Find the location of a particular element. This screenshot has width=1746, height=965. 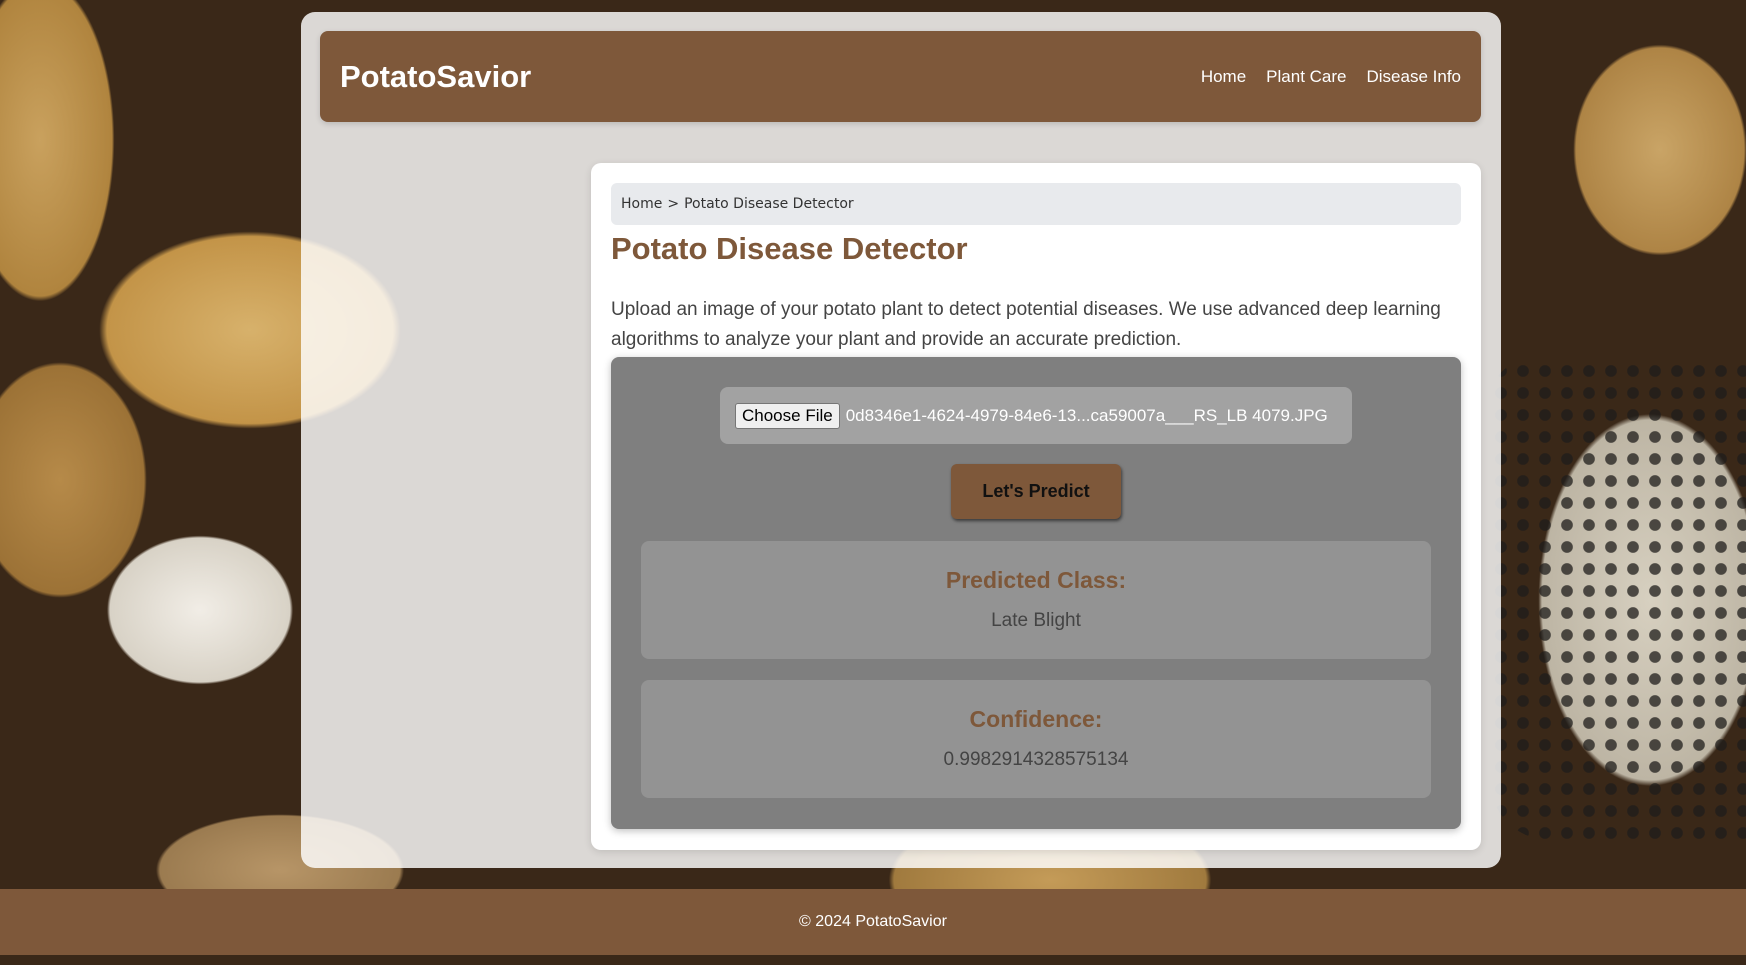

predict-button: Let's Predict is located at coordinates (1036, 491).